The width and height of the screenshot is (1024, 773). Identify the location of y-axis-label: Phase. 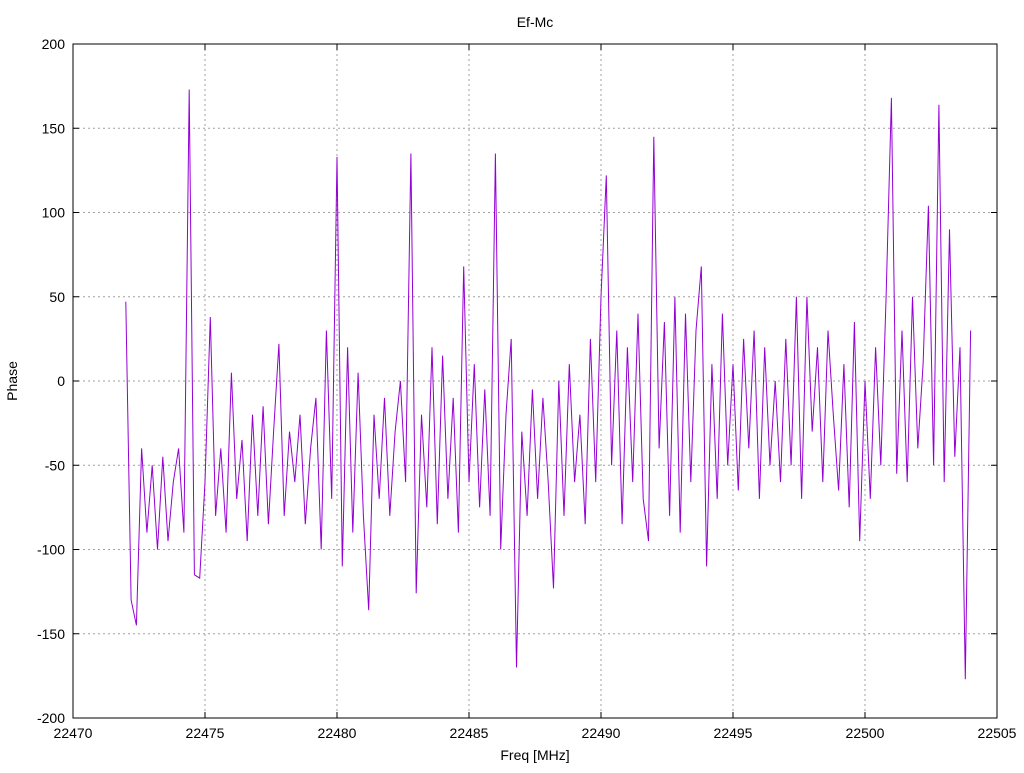
(12, 381).